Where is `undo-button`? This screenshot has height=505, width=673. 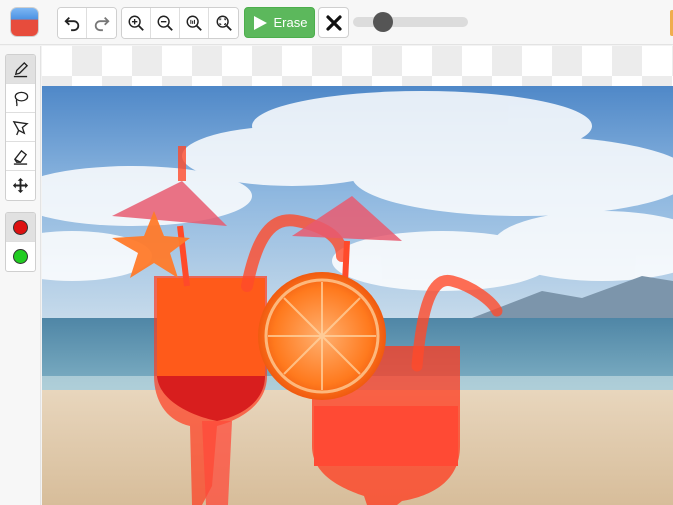
undo-button is located at coordinates (72, 23).